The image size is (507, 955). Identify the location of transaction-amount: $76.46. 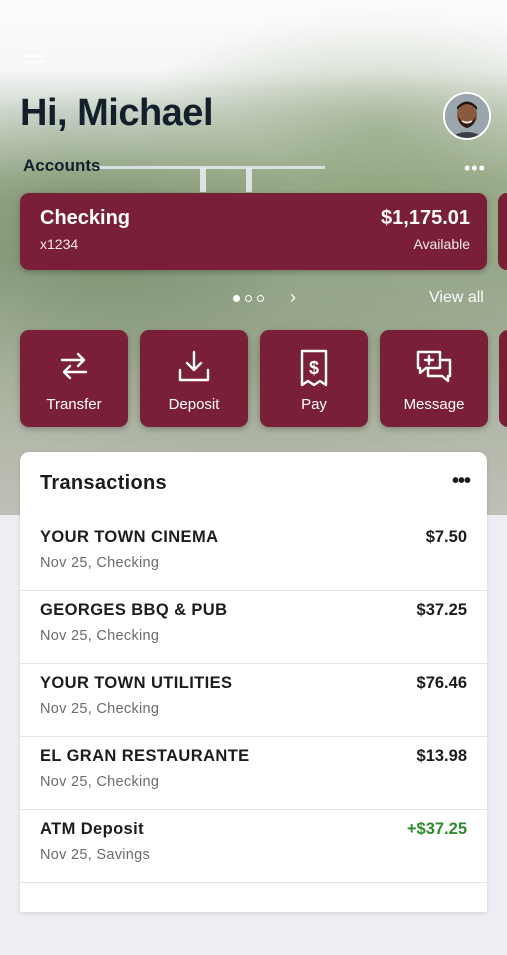
(441, 683).